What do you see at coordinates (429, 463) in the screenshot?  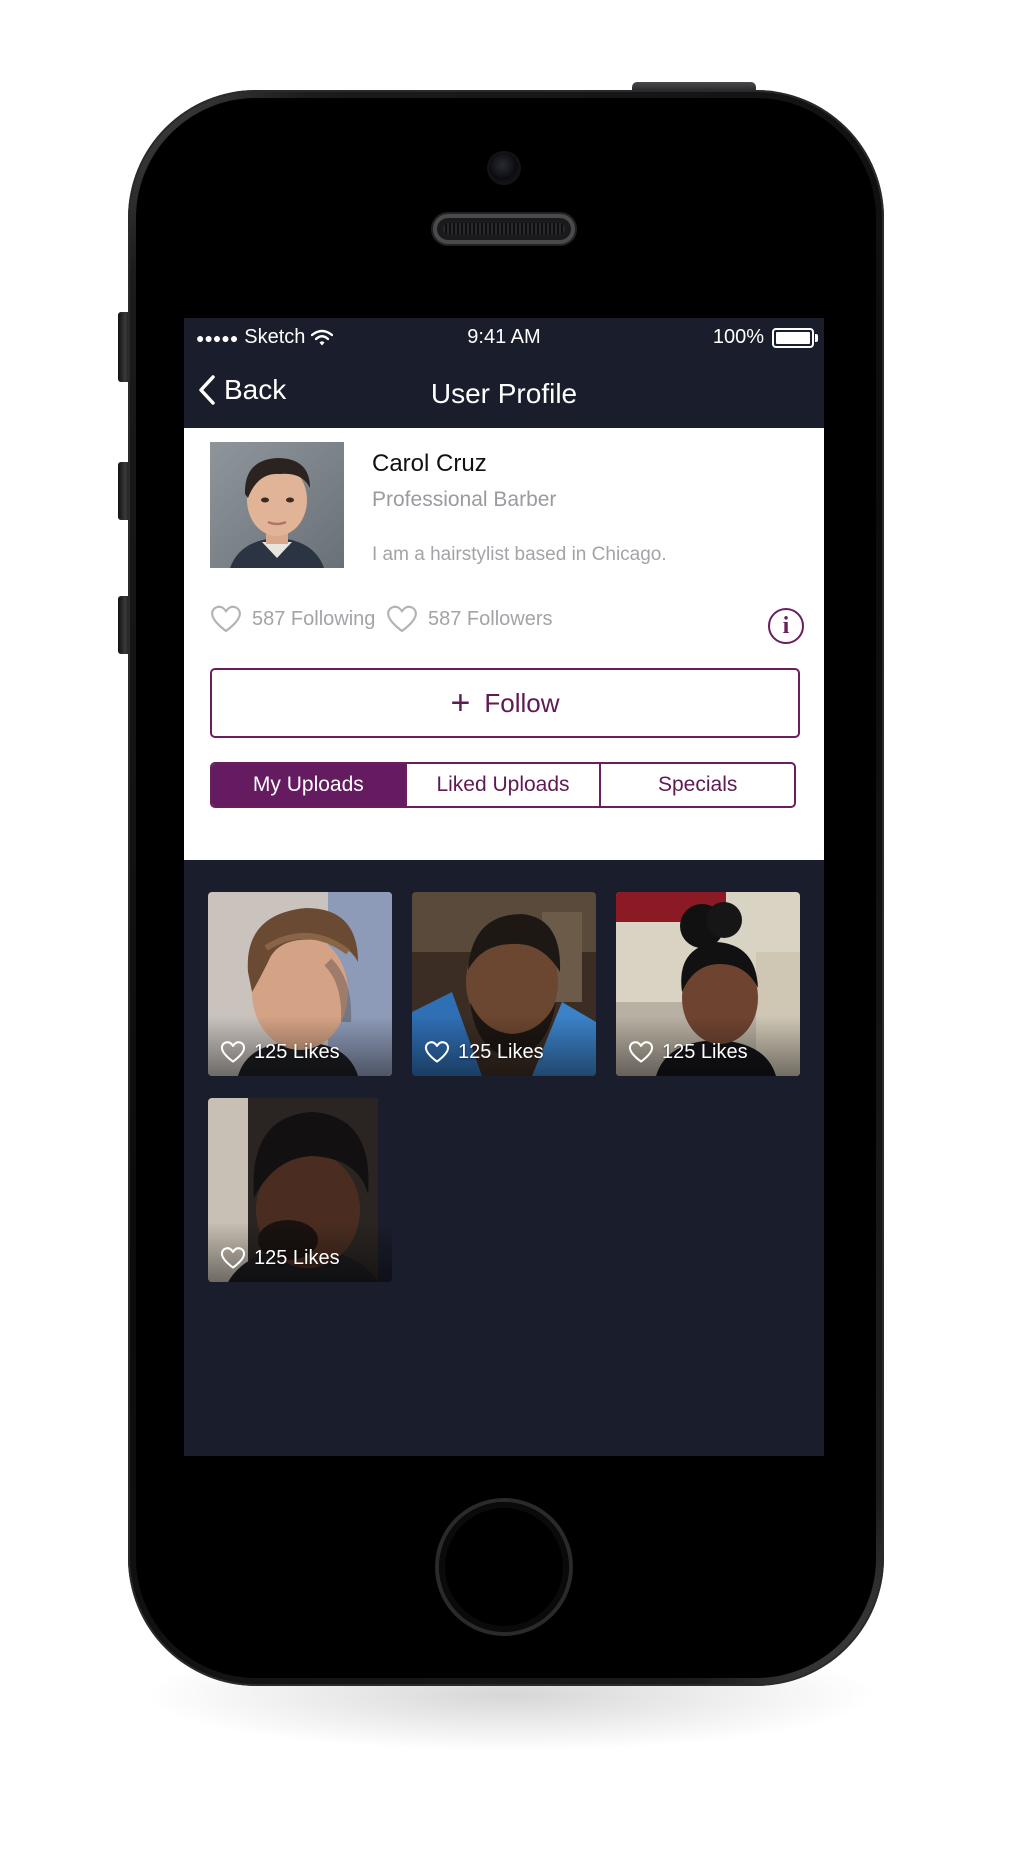 I see `profile-name: Carol Cruz` at bounding box center [429, 463].